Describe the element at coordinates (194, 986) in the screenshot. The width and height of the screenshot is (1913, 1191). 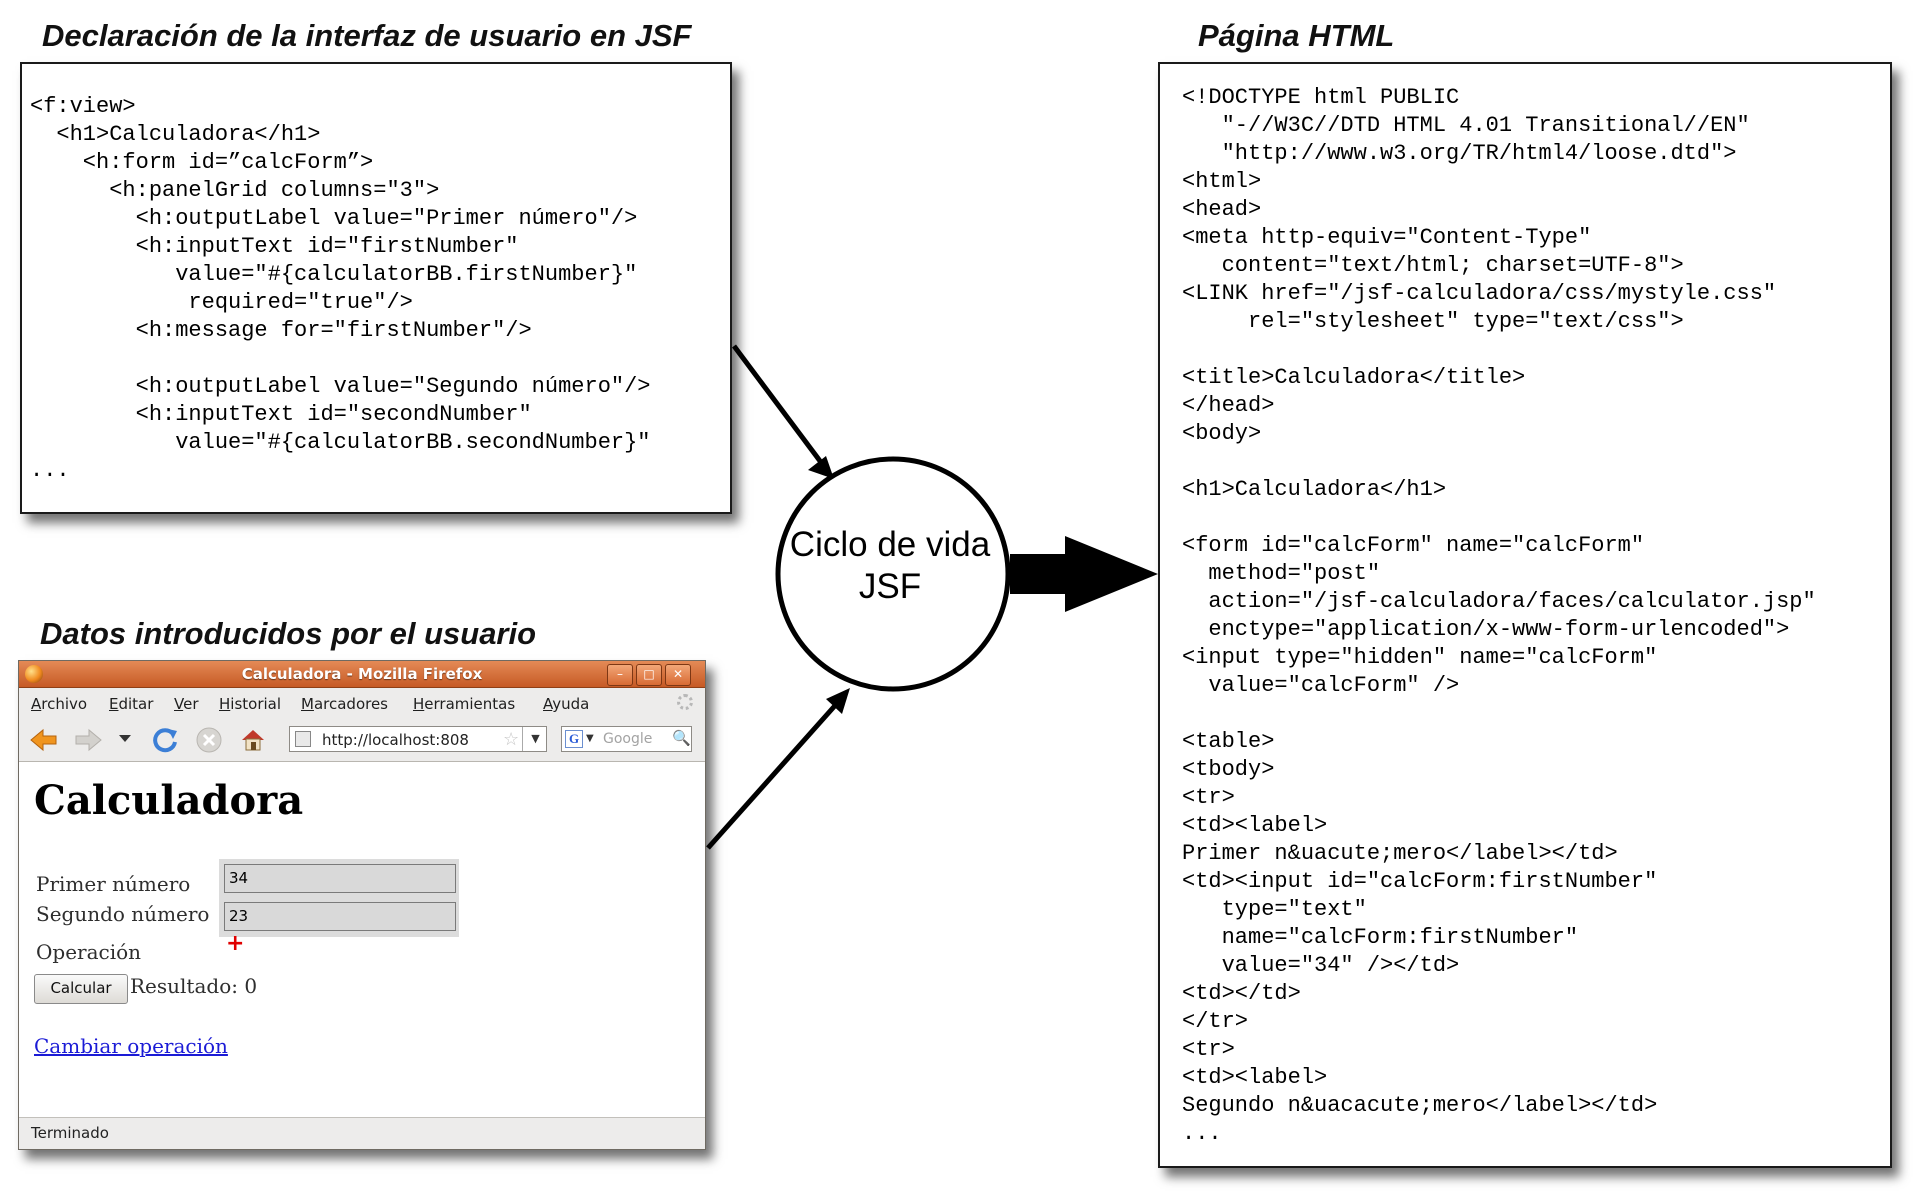
I see `result-label: Resultado: 0` at that location.